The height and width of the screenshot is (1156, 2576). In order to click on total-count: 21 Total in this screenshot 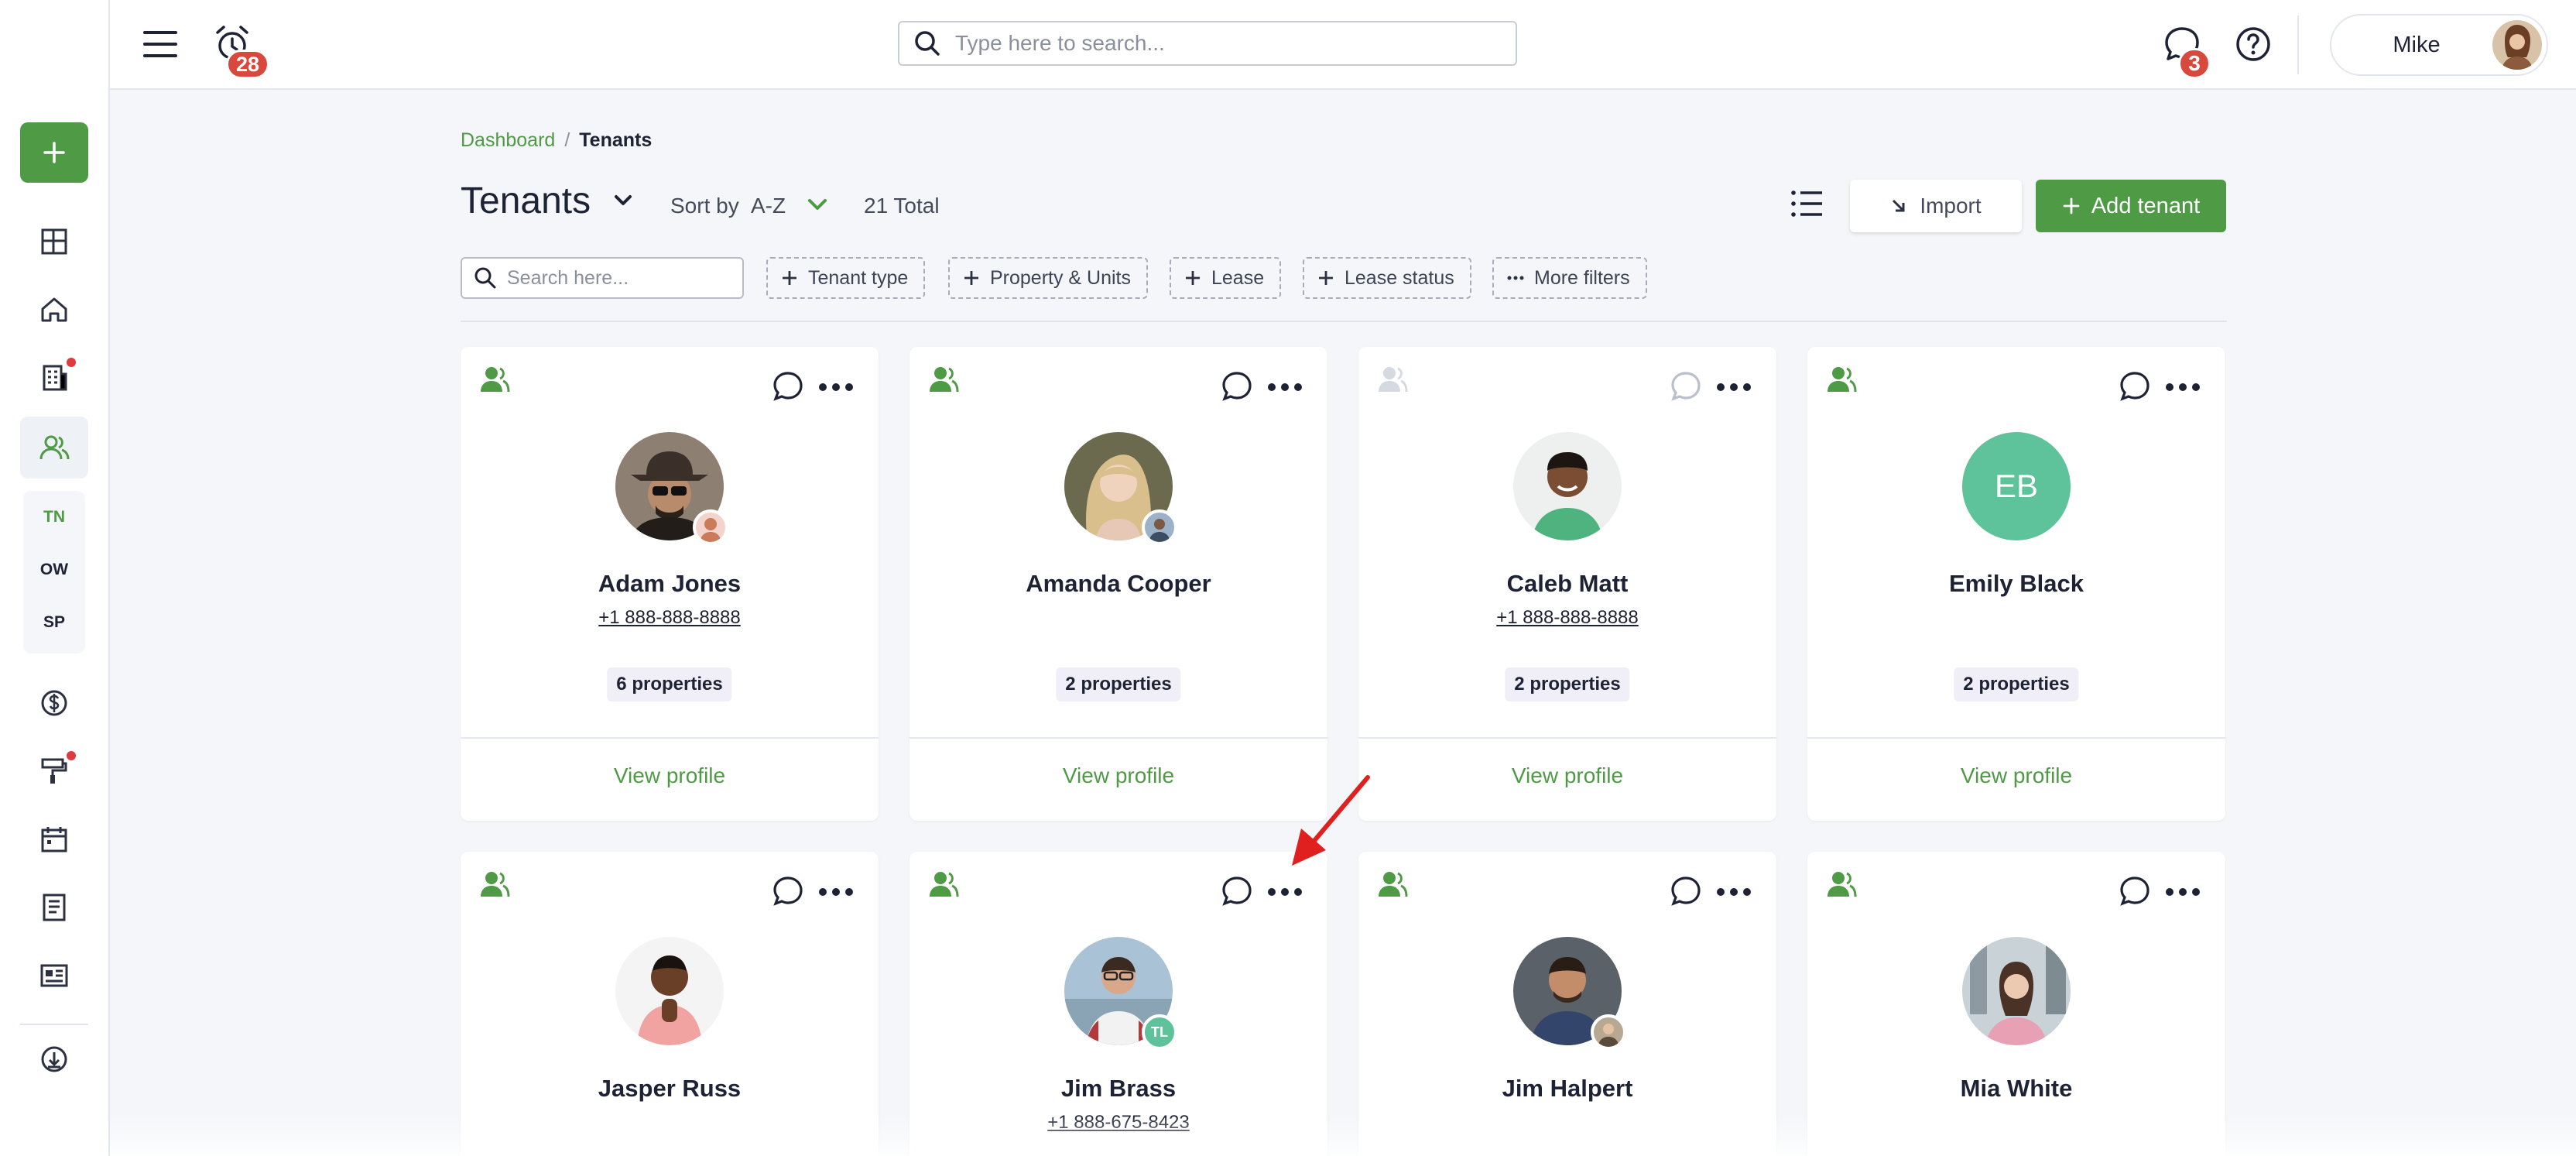, I will do `click(902, 206)`.